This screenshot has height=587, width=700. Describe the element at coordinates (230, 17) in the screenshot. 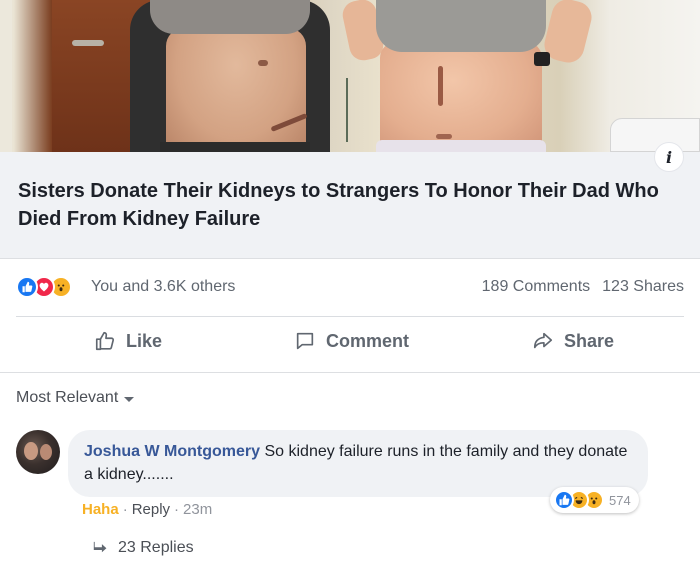

I see `person-left-shirt` at that location.